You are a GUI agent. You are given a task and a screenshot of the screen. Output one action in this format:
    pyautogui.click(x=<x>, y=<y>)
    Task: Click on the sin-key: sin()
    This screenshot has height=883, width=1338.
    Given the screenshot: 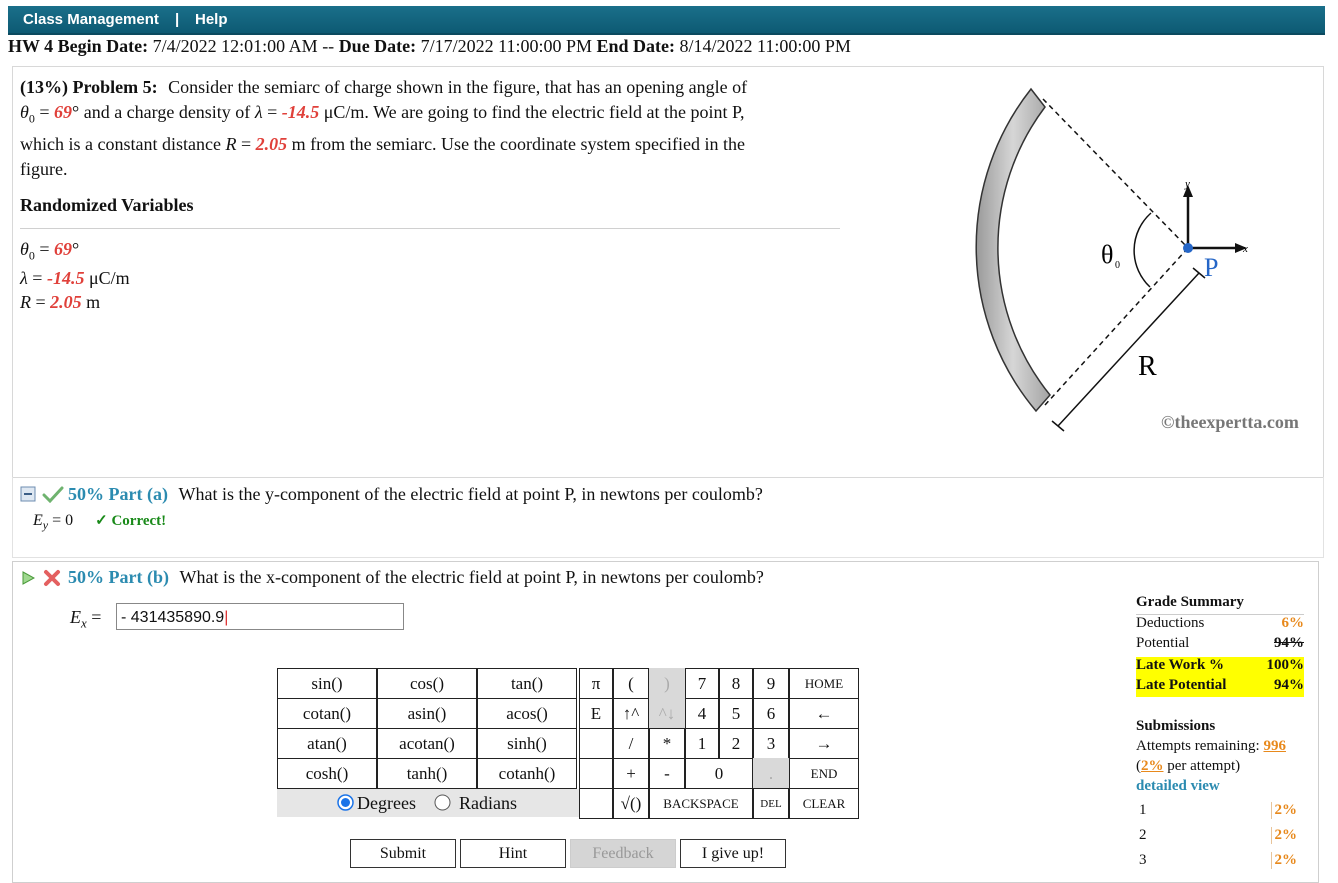 What is the action you would take?
    pyautogui.click(x=327, y=683)
    